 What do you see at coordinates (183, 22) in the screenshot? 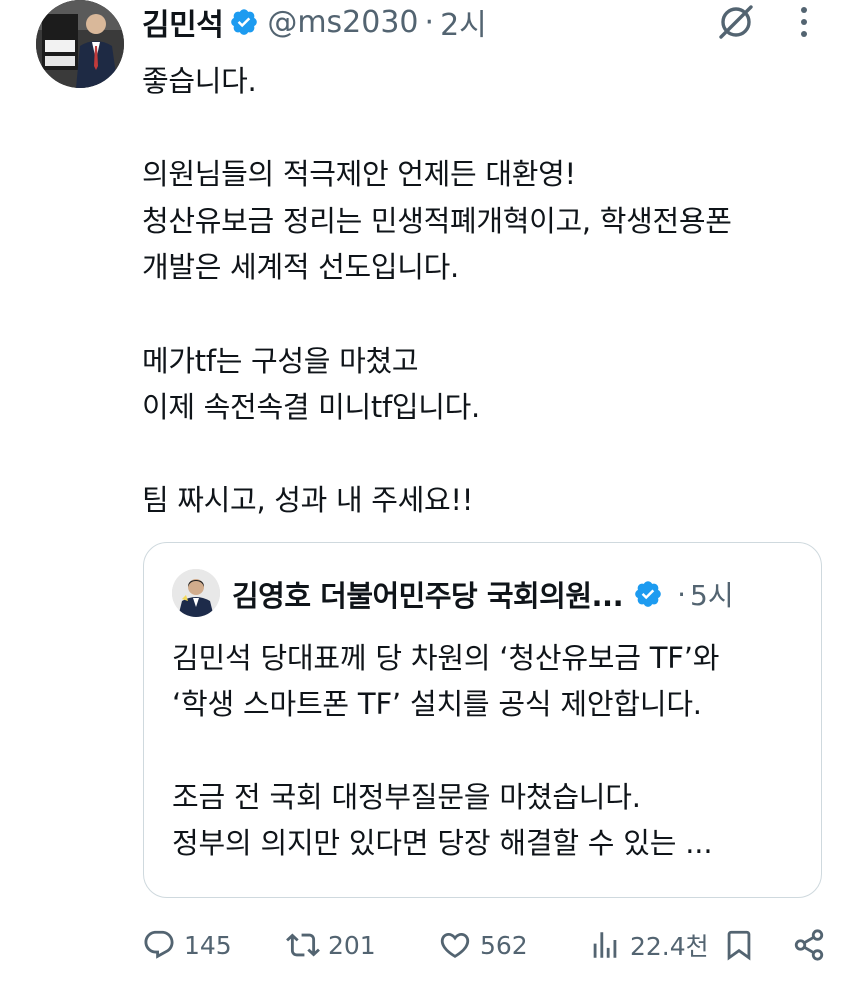
I see `author-name: 김민석` at bounding box center [183, 22].